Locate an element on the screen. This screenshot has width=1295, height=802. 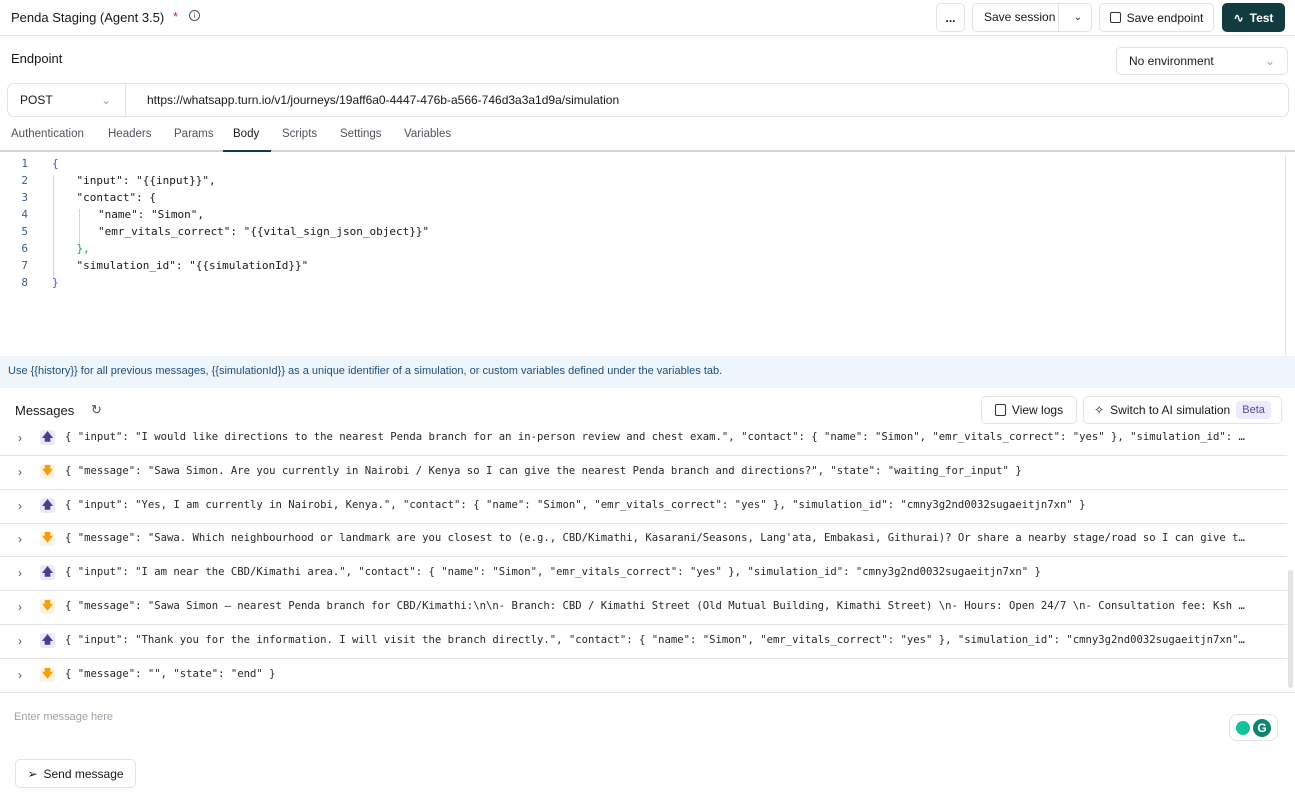
test-button: ∿ Test is located at coordinates (1253, 17).